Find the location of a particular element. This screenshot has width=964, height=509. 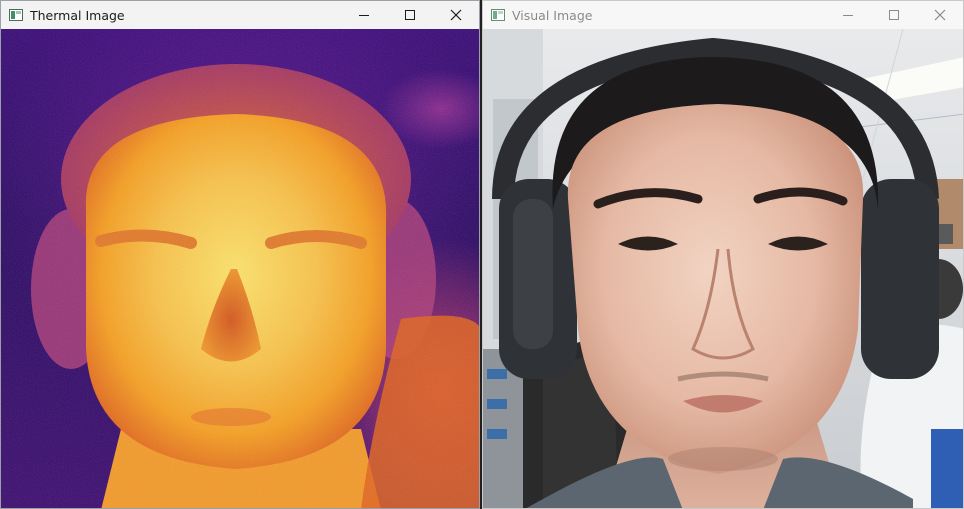

visual-titlebar: Visual Image is located at coordinates (723, 15).